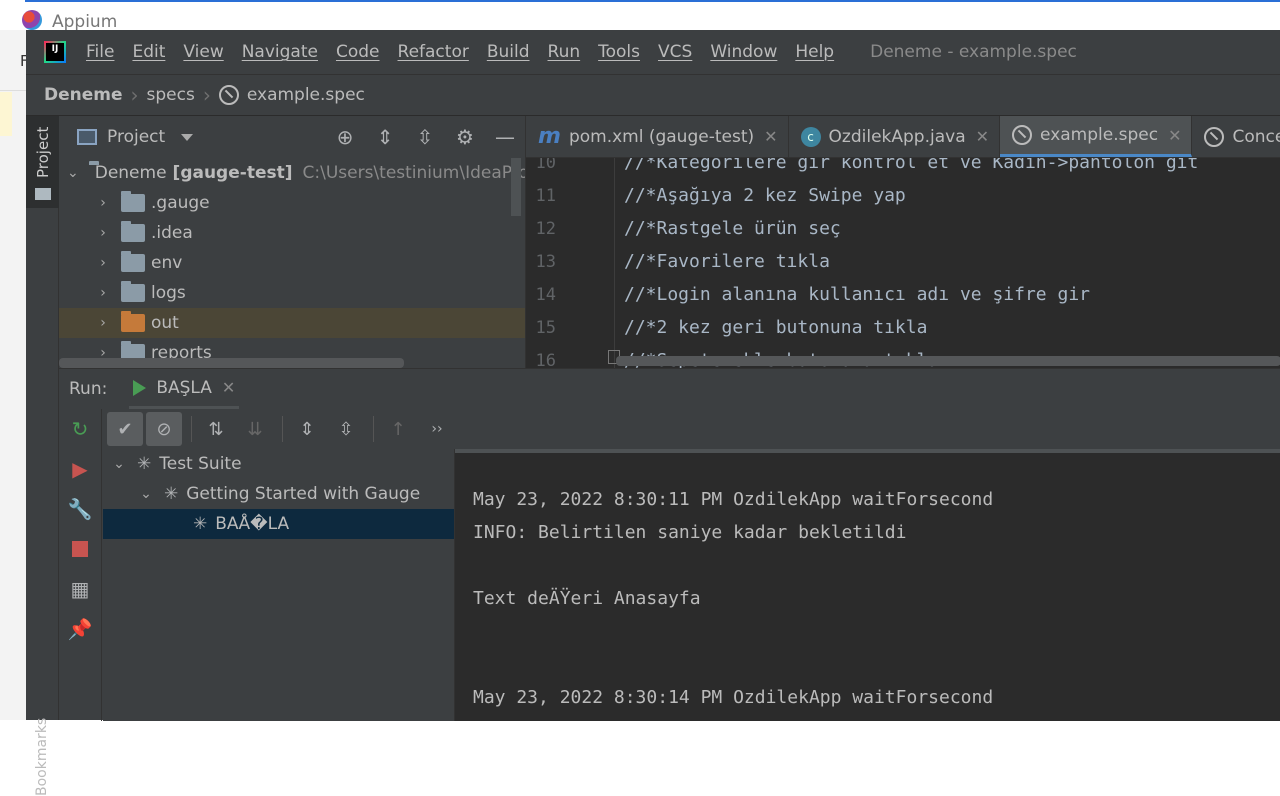 The width and height of the screenshot is (1280, 796). What do you see at coordinates (675, 52) in the screenshot?
I see `menu-vcs: VCS` at bounding box center [675, 52].